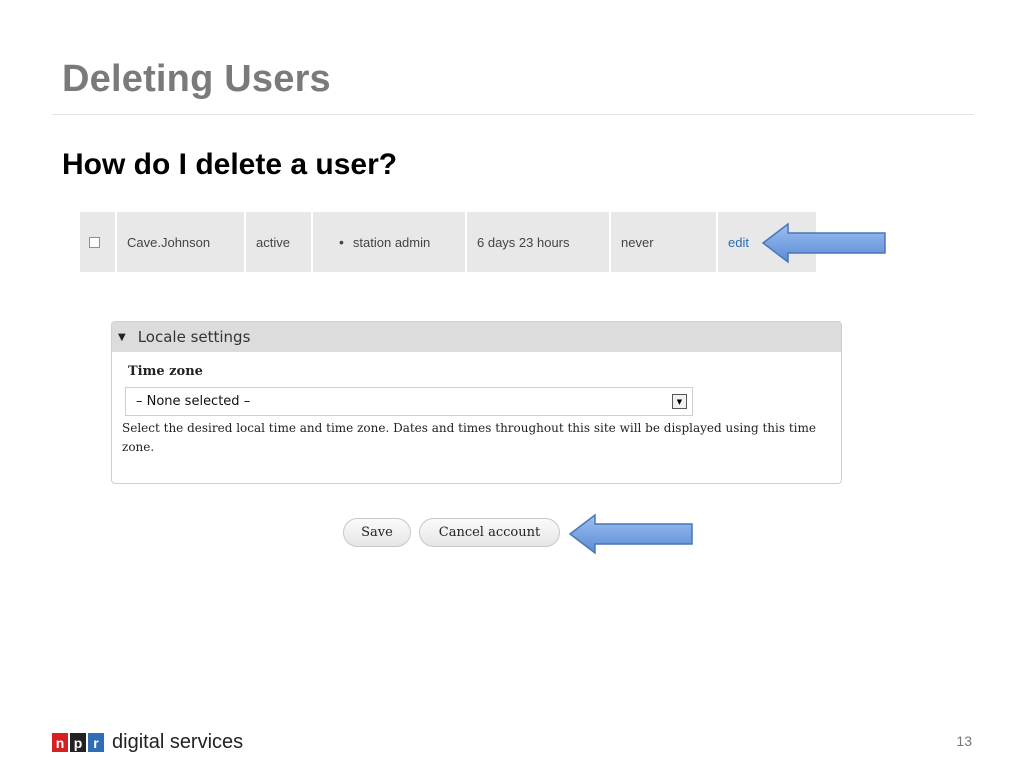 This screenshot has width=1024, height=768. I want to click on logo-letter-n: n, so click(60, 742).